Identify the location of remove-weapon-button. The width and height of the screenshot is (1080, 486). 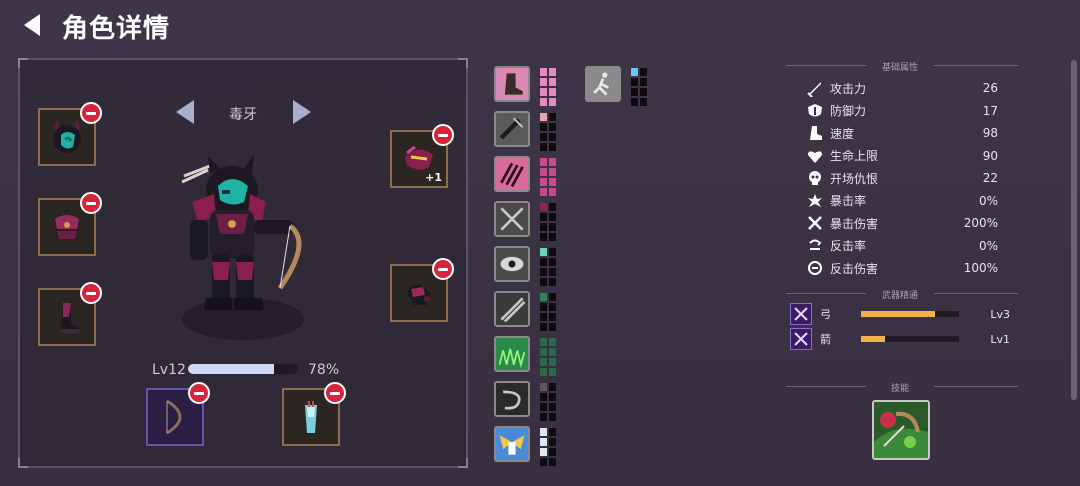
(199, 393).